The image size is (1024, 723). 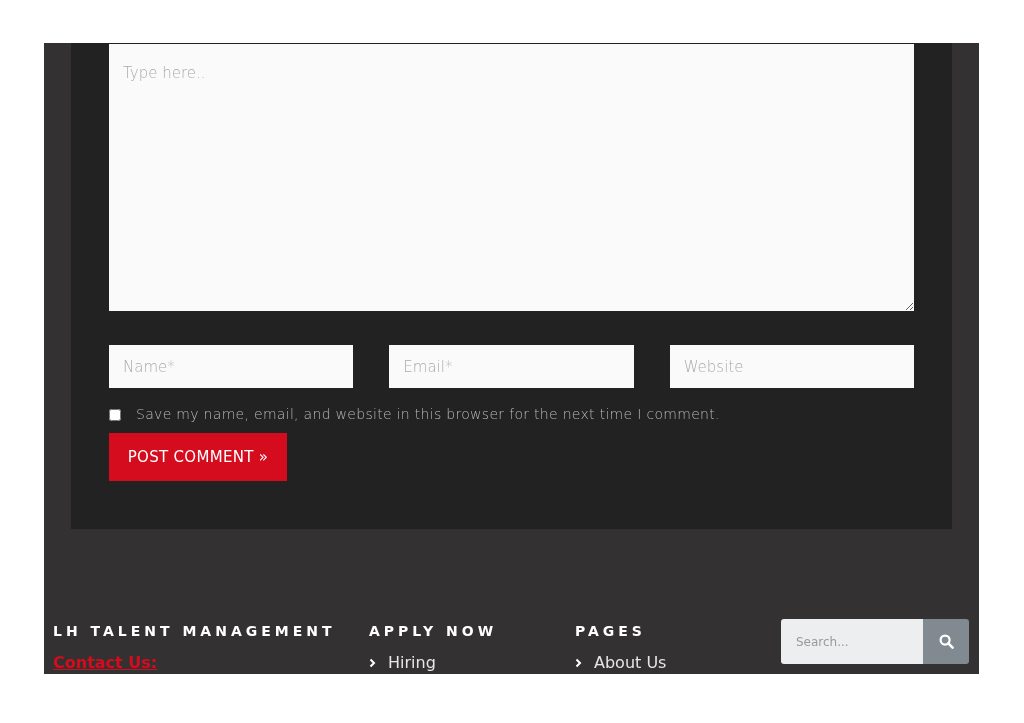 I want to click on text-field: Email*, so click(x=511, y=366).